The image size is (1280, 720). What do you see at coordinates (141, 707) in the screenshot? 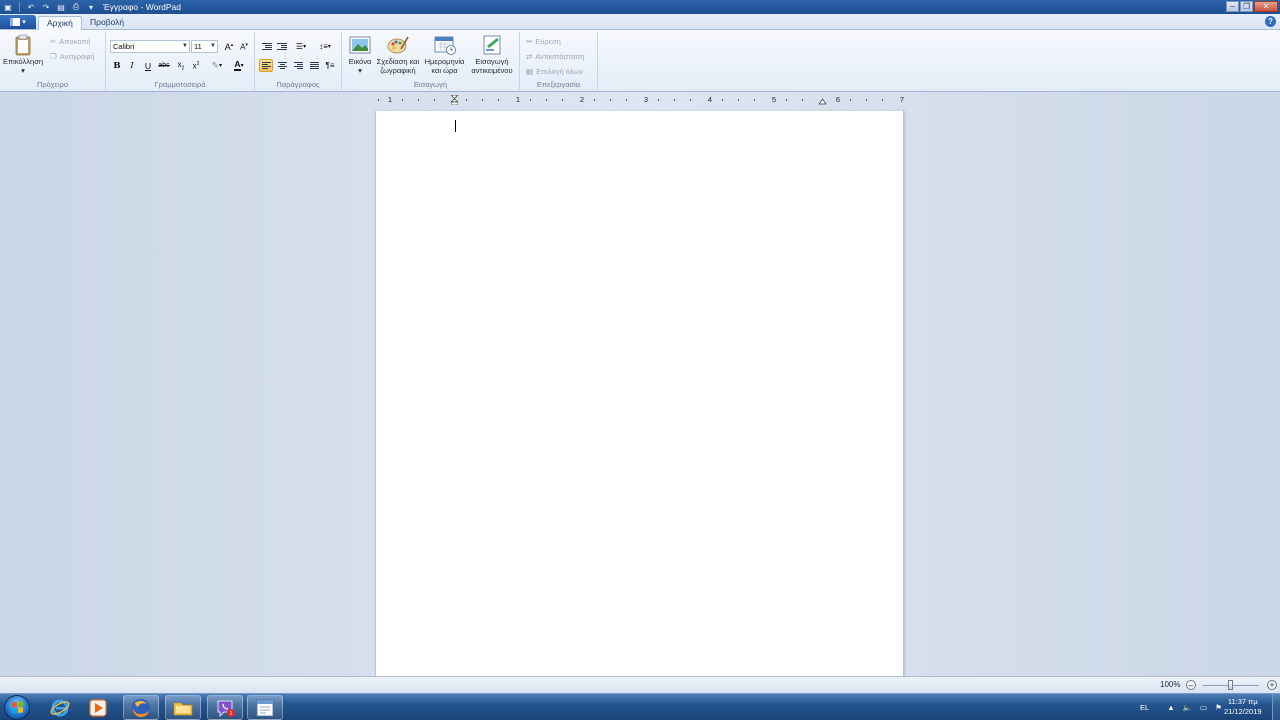
I see `taskbar-firefox` at bounding box center [141, 707].